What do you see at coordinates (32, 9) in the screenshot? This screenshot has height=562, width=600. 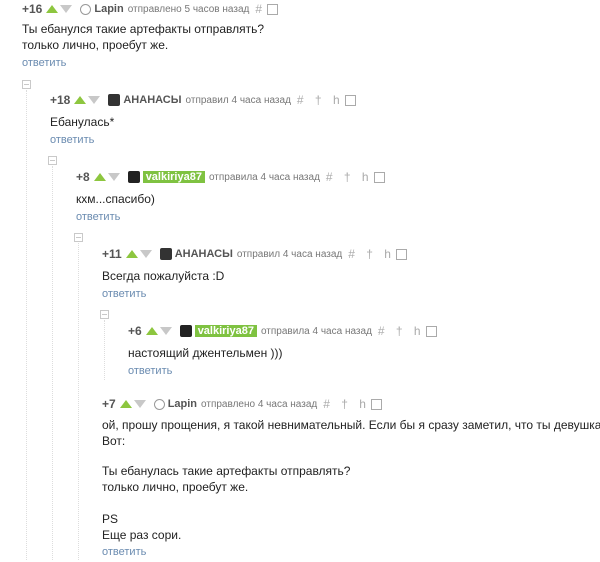 I see `comment-rating: +16` at bounding box center [32, 9].